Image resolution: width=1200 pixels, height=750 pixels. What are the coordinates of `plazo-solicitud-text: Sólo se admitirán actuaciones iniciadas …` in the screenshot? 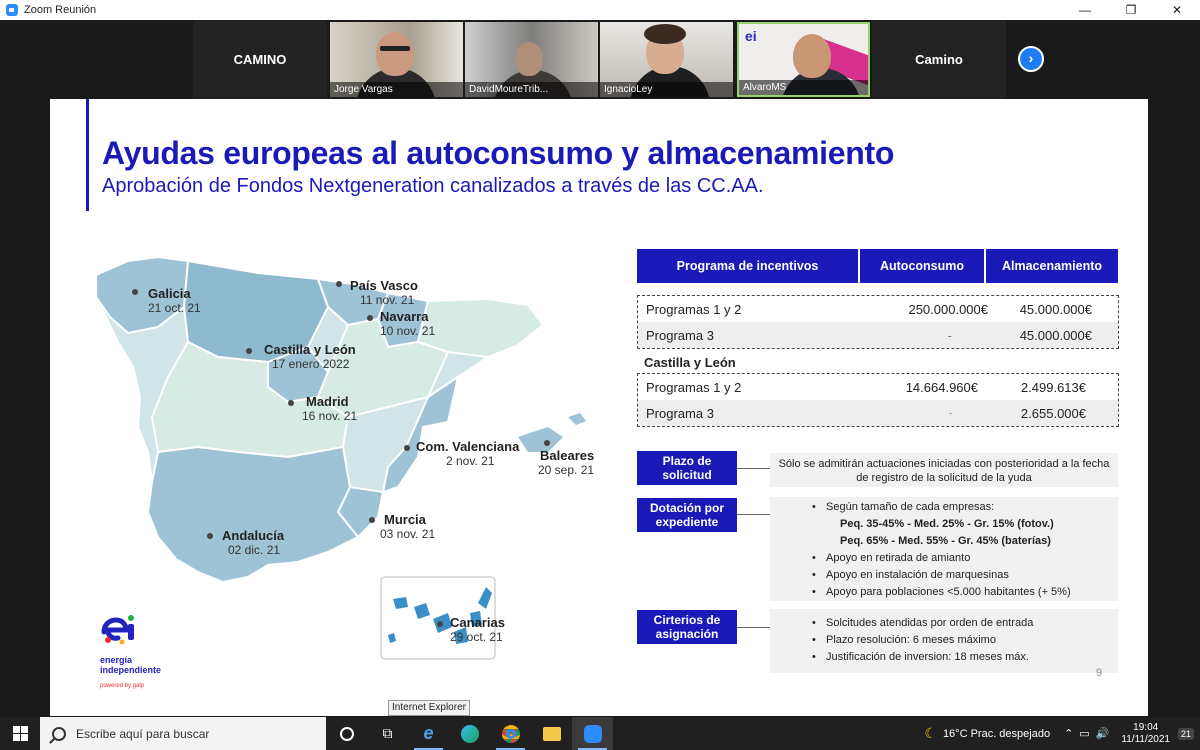 It's located at (944, 470).